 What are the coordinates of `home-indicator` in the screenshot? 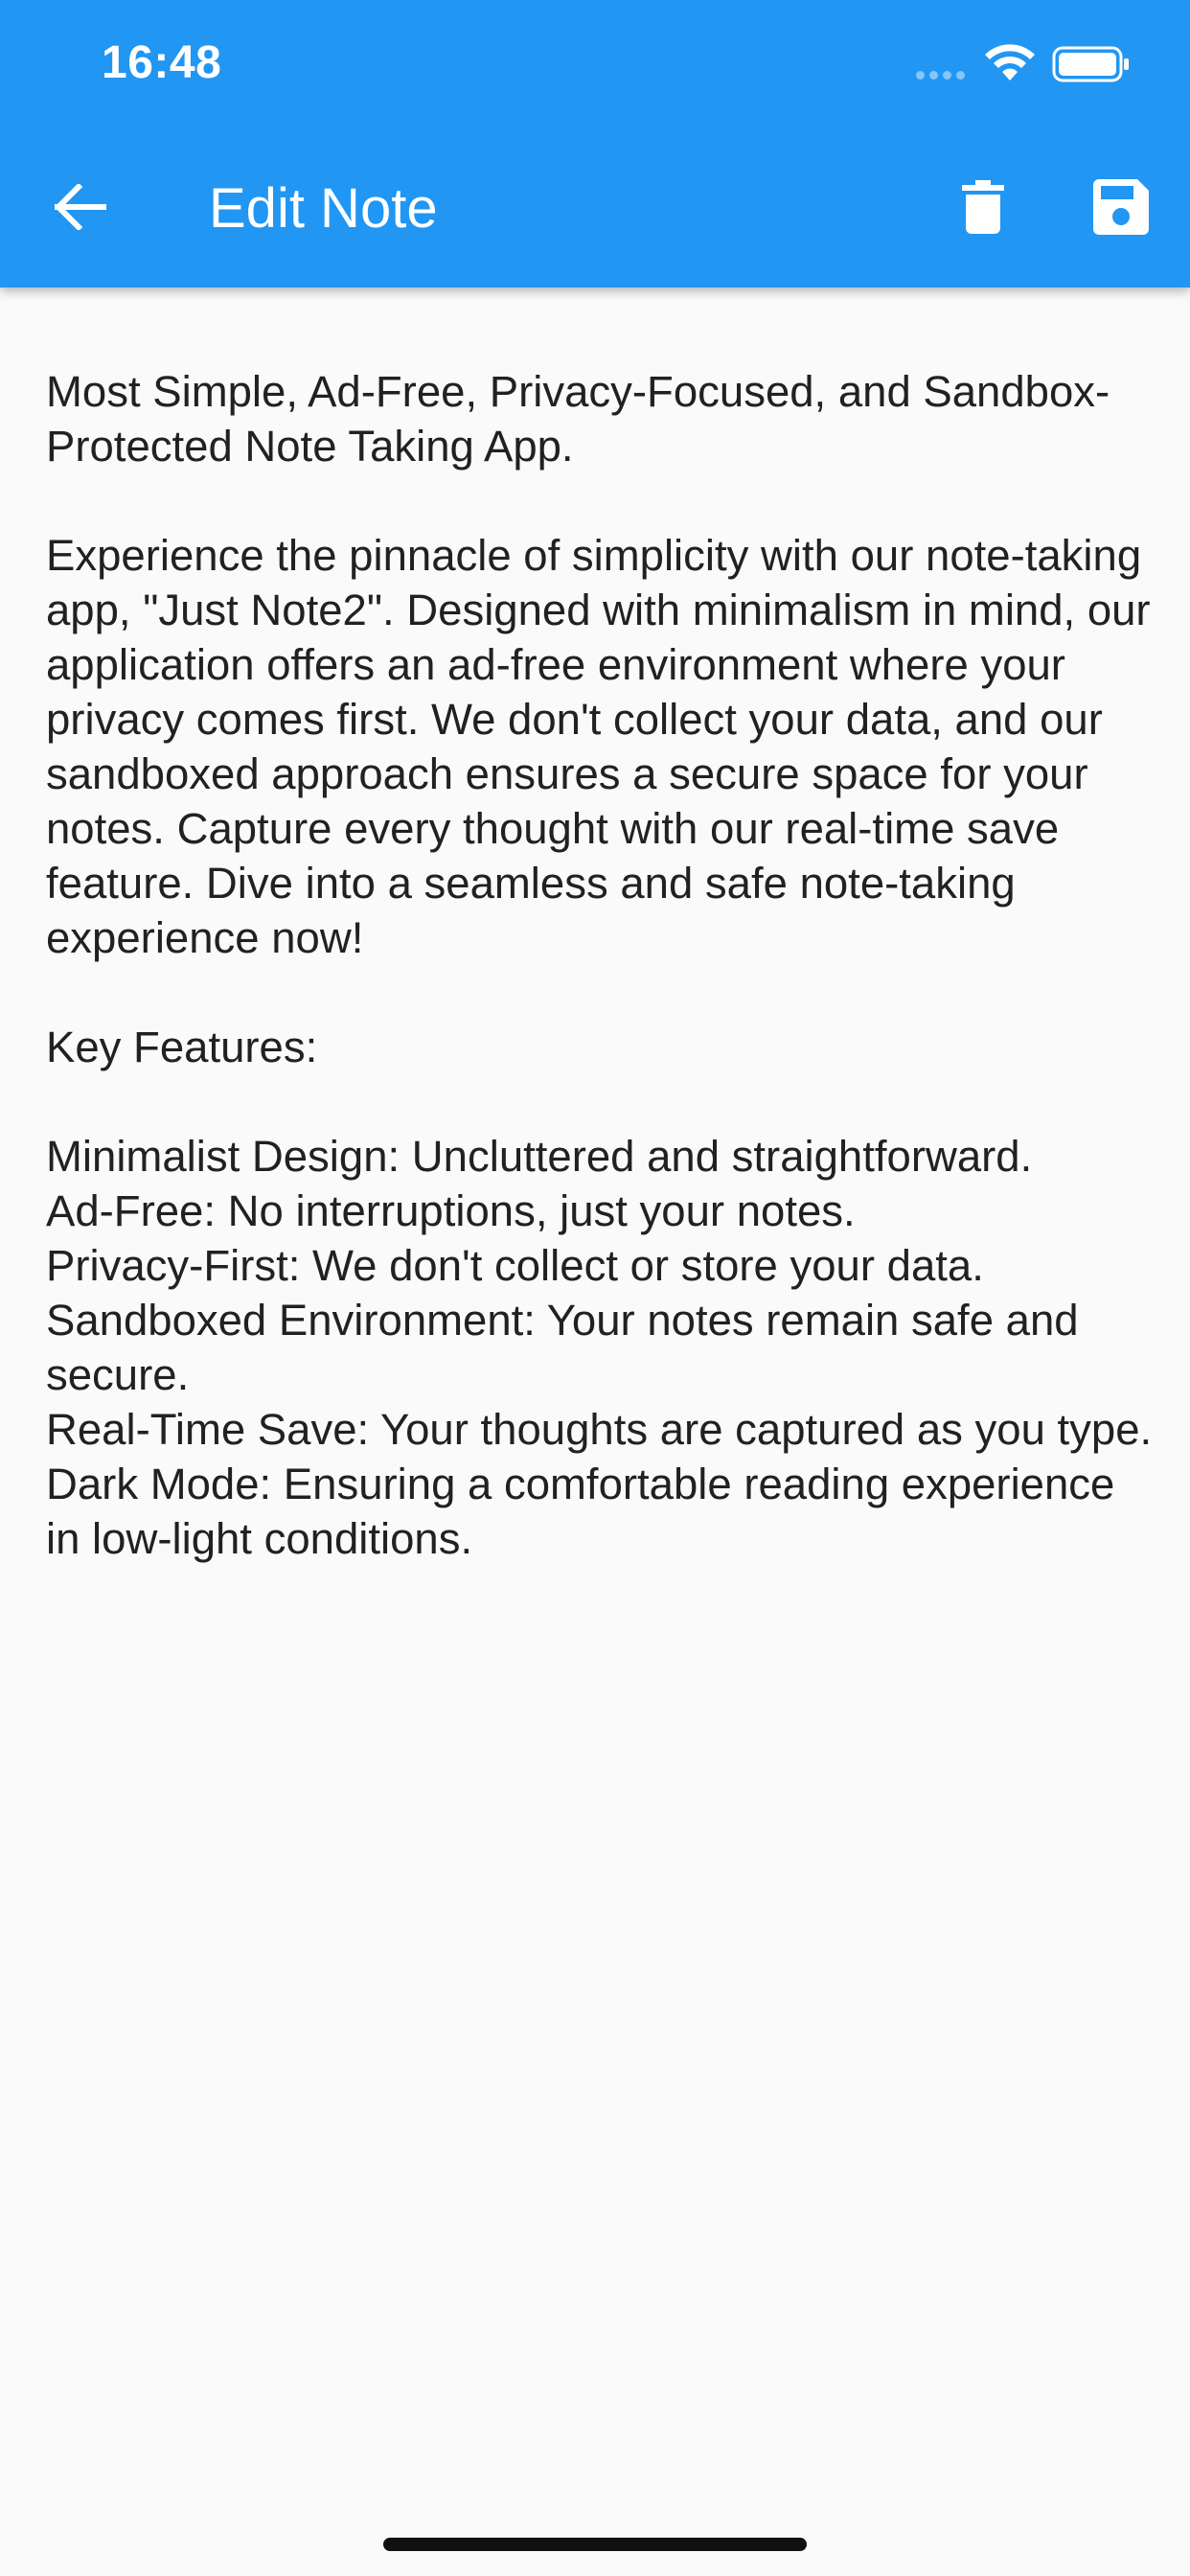 It's located at (595, 2544).